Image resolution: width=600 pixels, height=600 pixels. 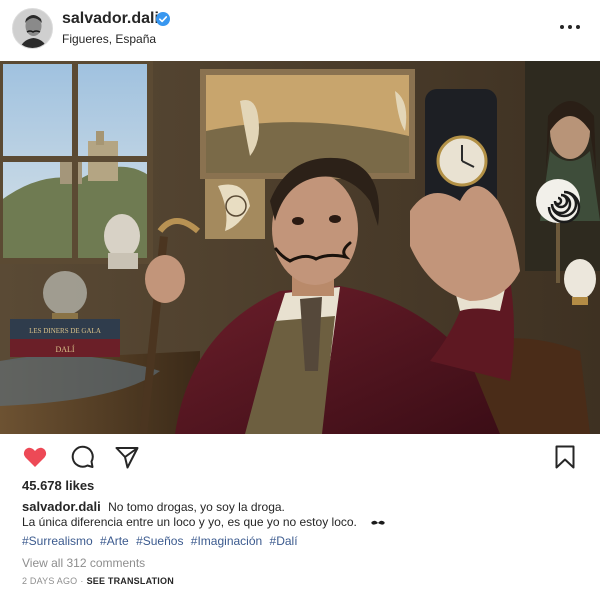 What do you see at coordinates (61, 506) in the screenshot?
I see `caption-username: salvador.dali` at bounding box center [61, 506].